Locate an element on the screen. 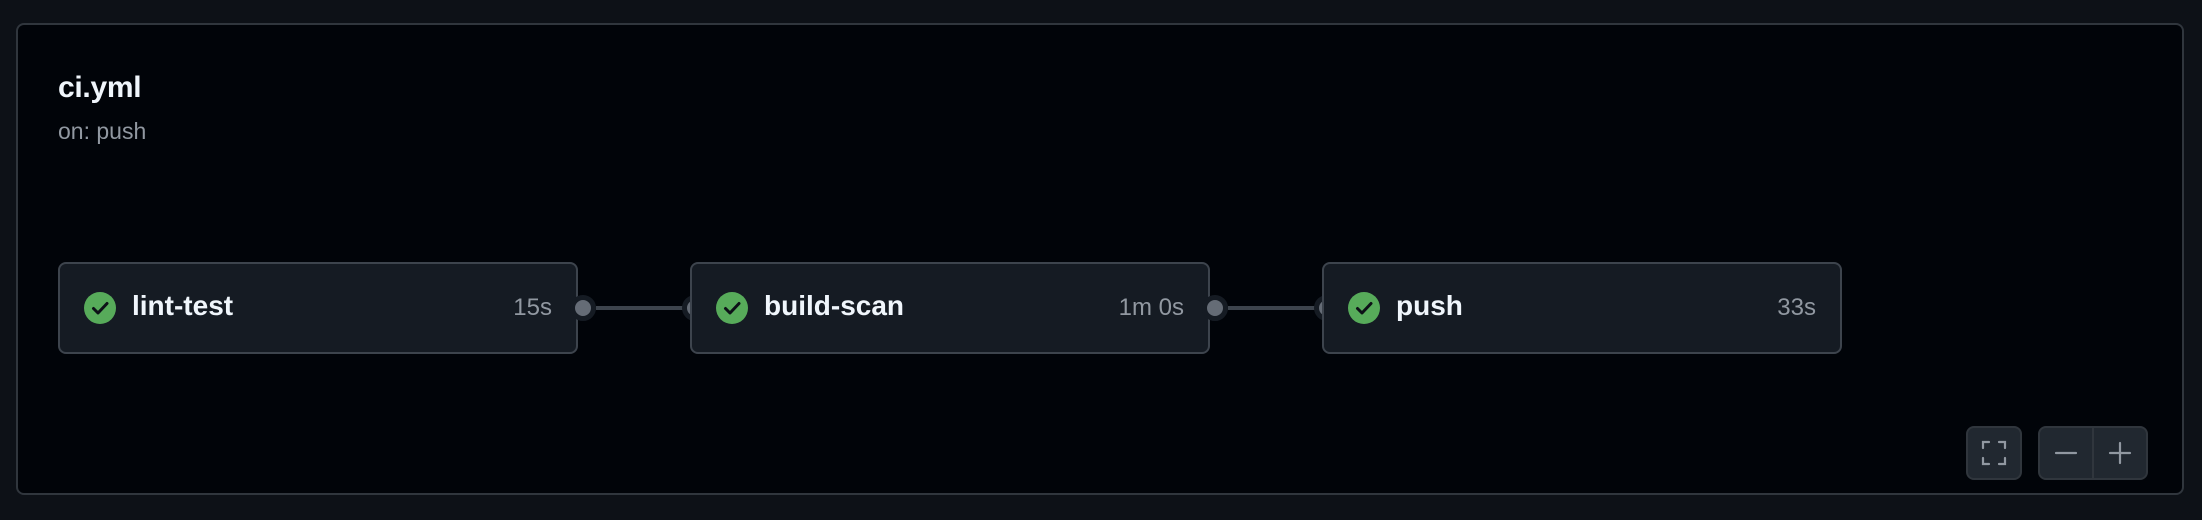 This screenshot has height=520, width=2202. zoom-out-button is located at coordinates (2066, 453).